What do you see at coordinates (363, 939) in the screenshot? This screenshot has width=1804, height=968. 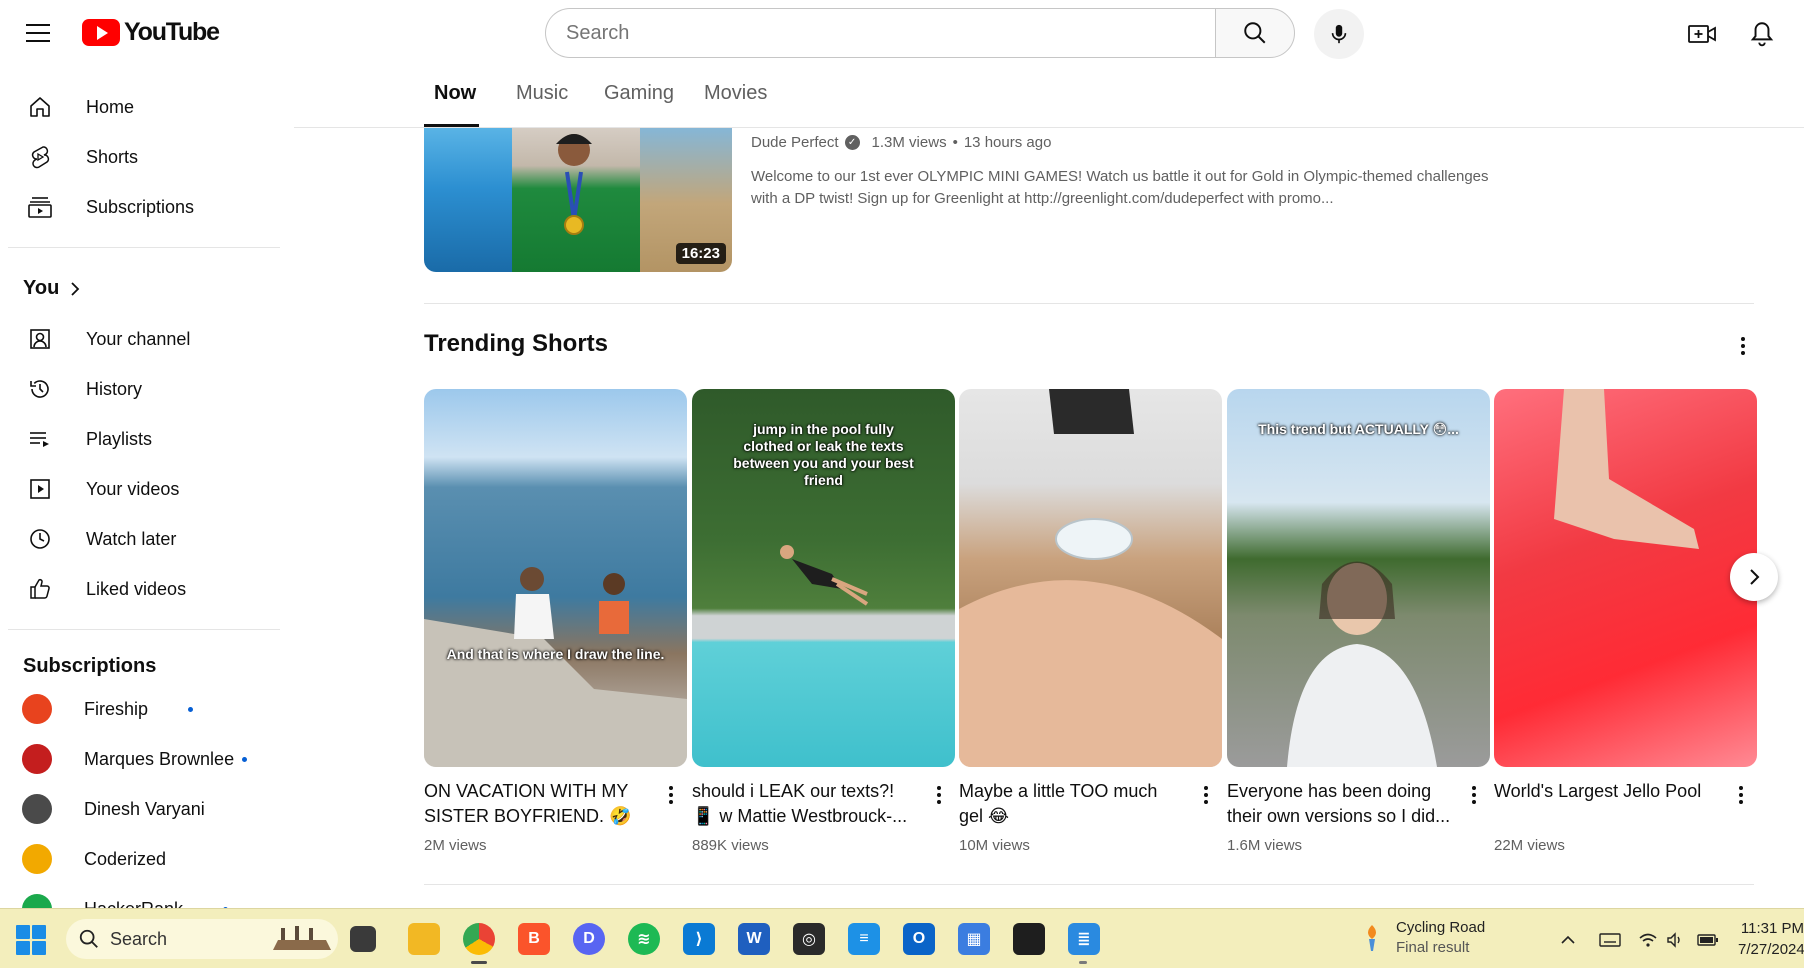 I see `task-view-icon` at bounding box center [363, 939].